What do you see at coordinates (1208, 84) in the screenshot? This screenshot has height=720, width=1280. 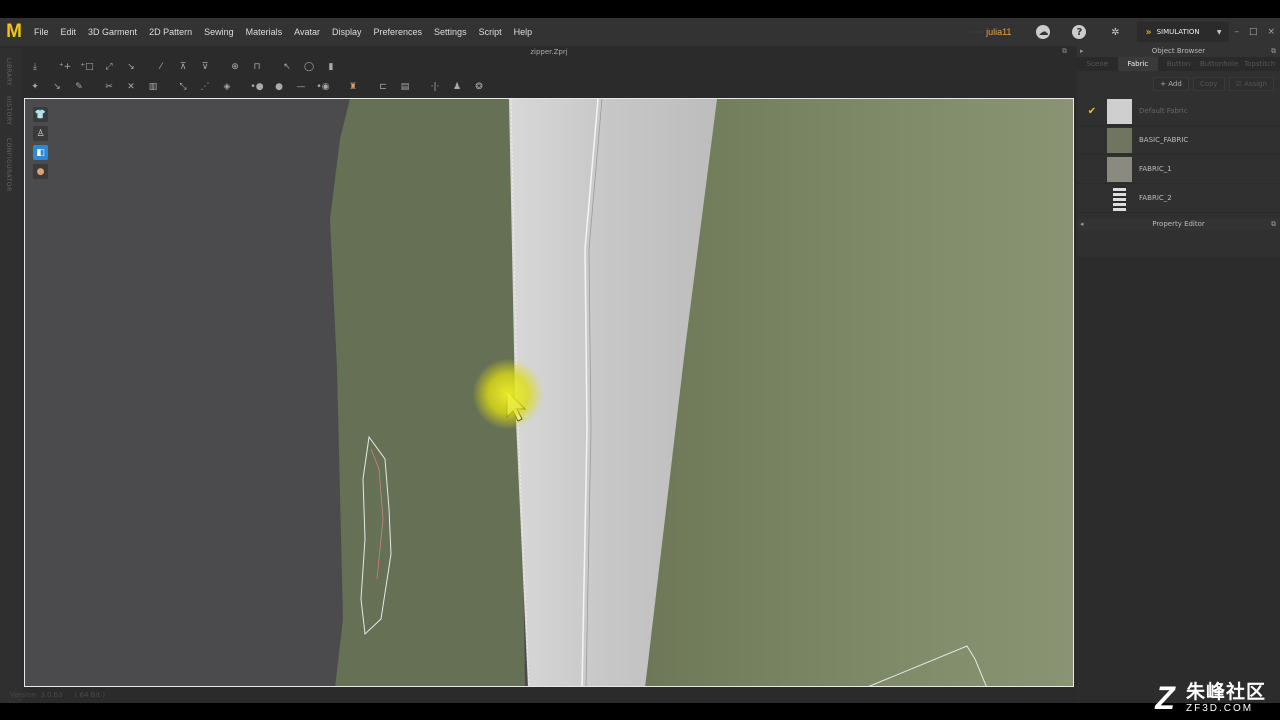 I see `copy-button: Copy` at bounding box center [1208, 84].